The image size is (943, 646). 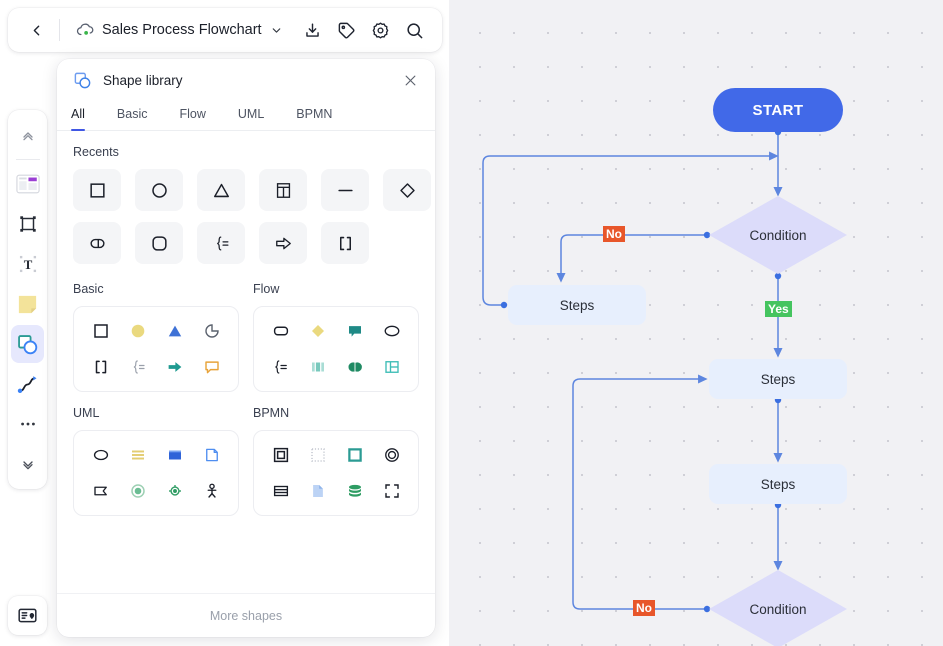 What do you see at coordinates (346, 30) in the screenshot?
I see `tag-button` at bounding box center [346, 30].